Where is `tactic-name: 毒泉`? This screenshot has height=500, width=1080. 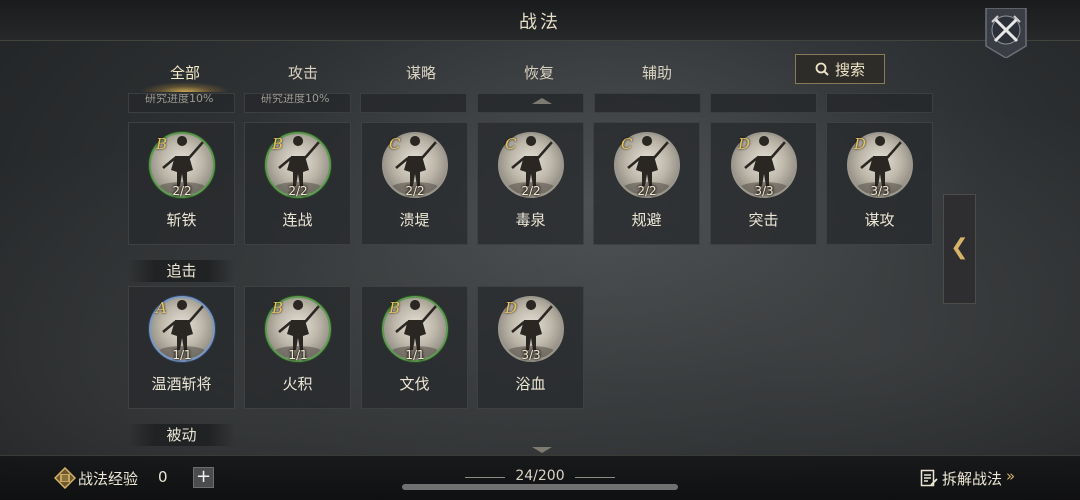
tactic-name: 毒泉 is located at coordinates (530, 220).